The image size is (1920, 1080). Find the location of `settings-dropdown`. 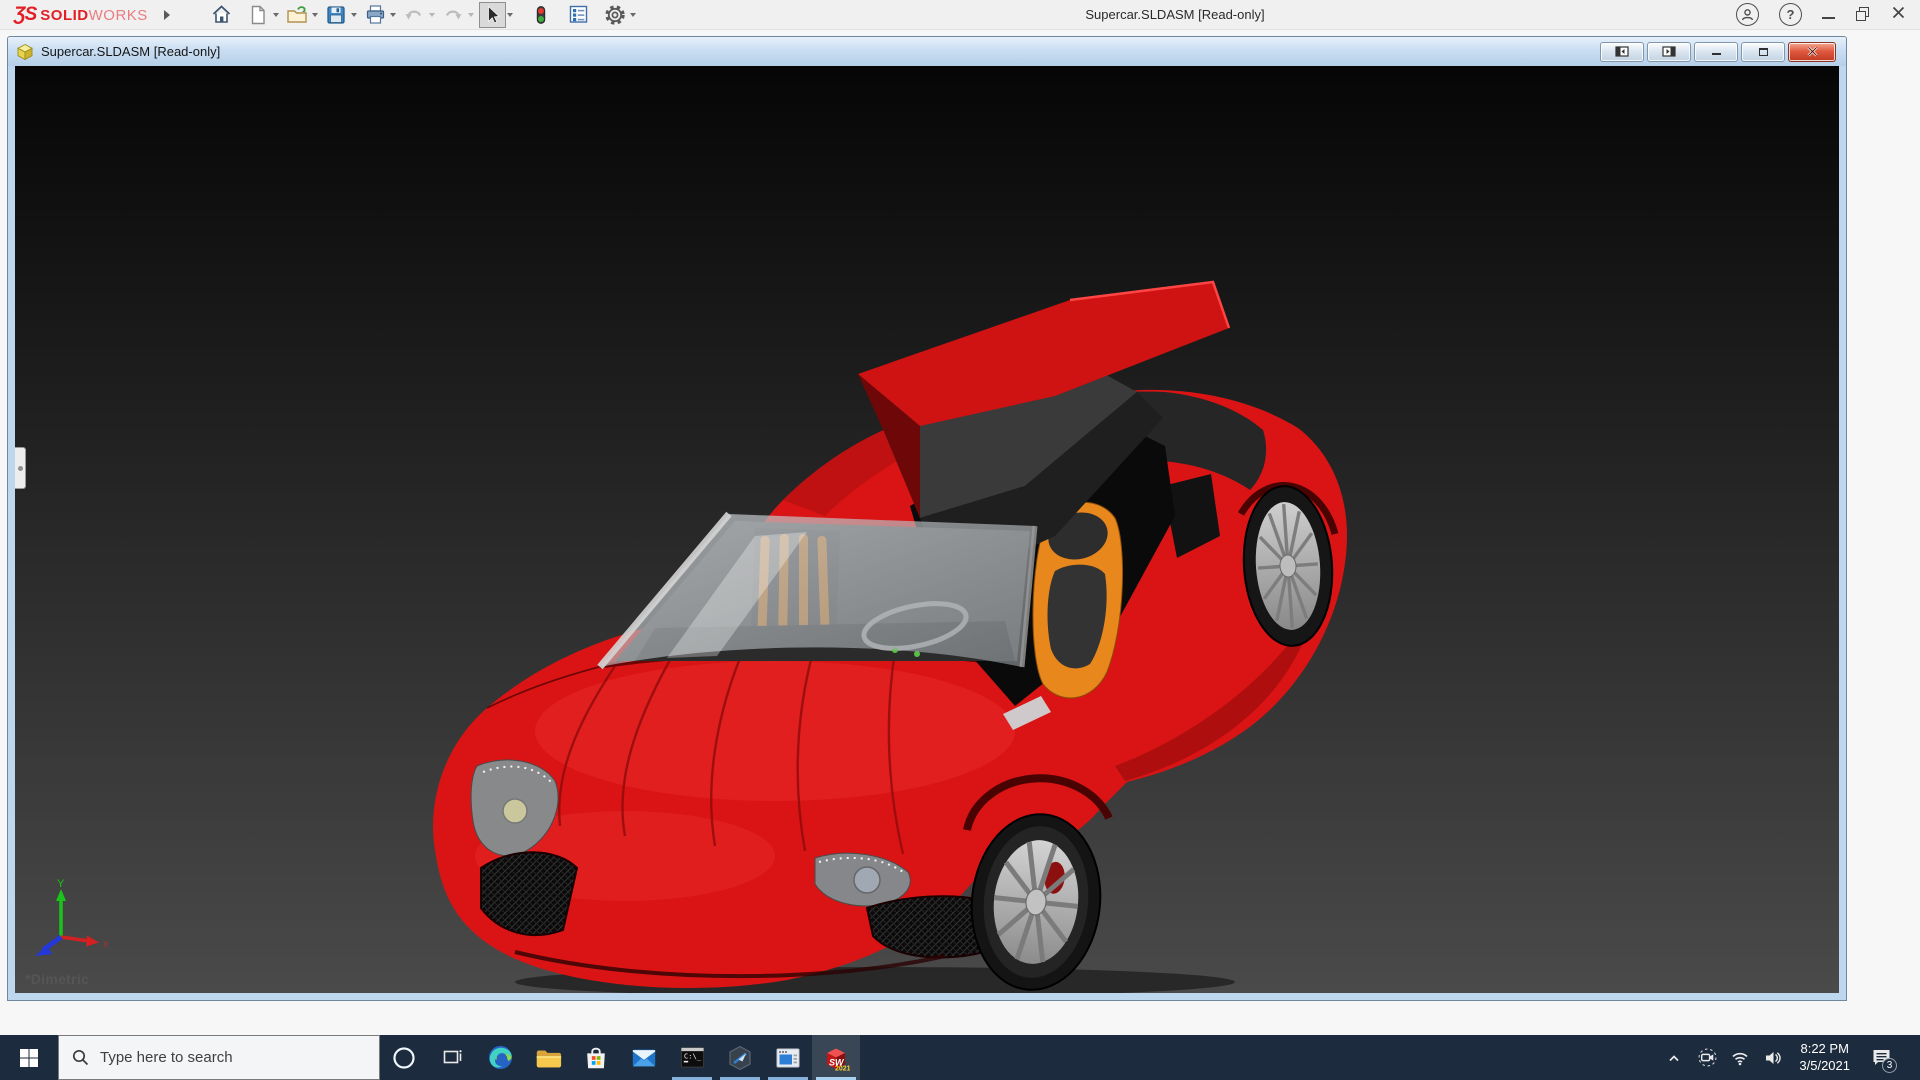

settings-dropdown is located at coordinates (632, 14).